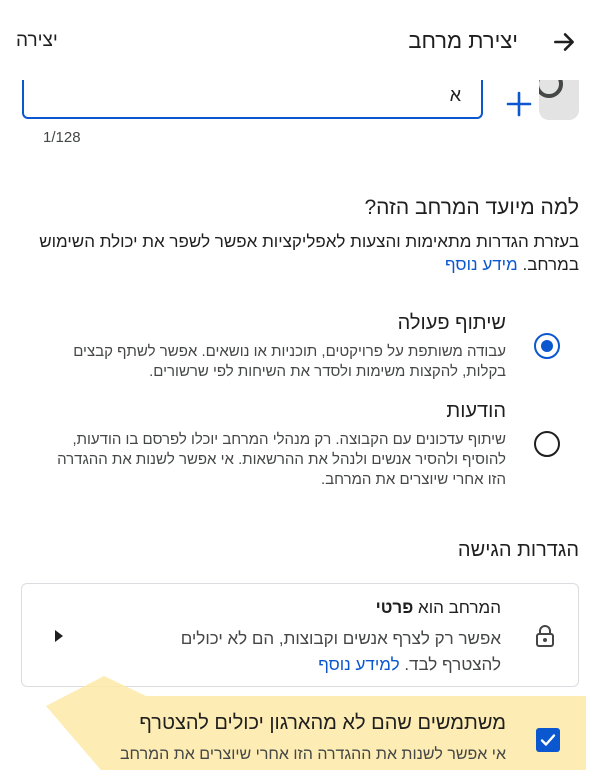 This screenshot has width=600, height=770. Describe the element at coordinates (459, 607) in the screenshot. I see `access-card-title-prefix: המרחב הוא` at that location.